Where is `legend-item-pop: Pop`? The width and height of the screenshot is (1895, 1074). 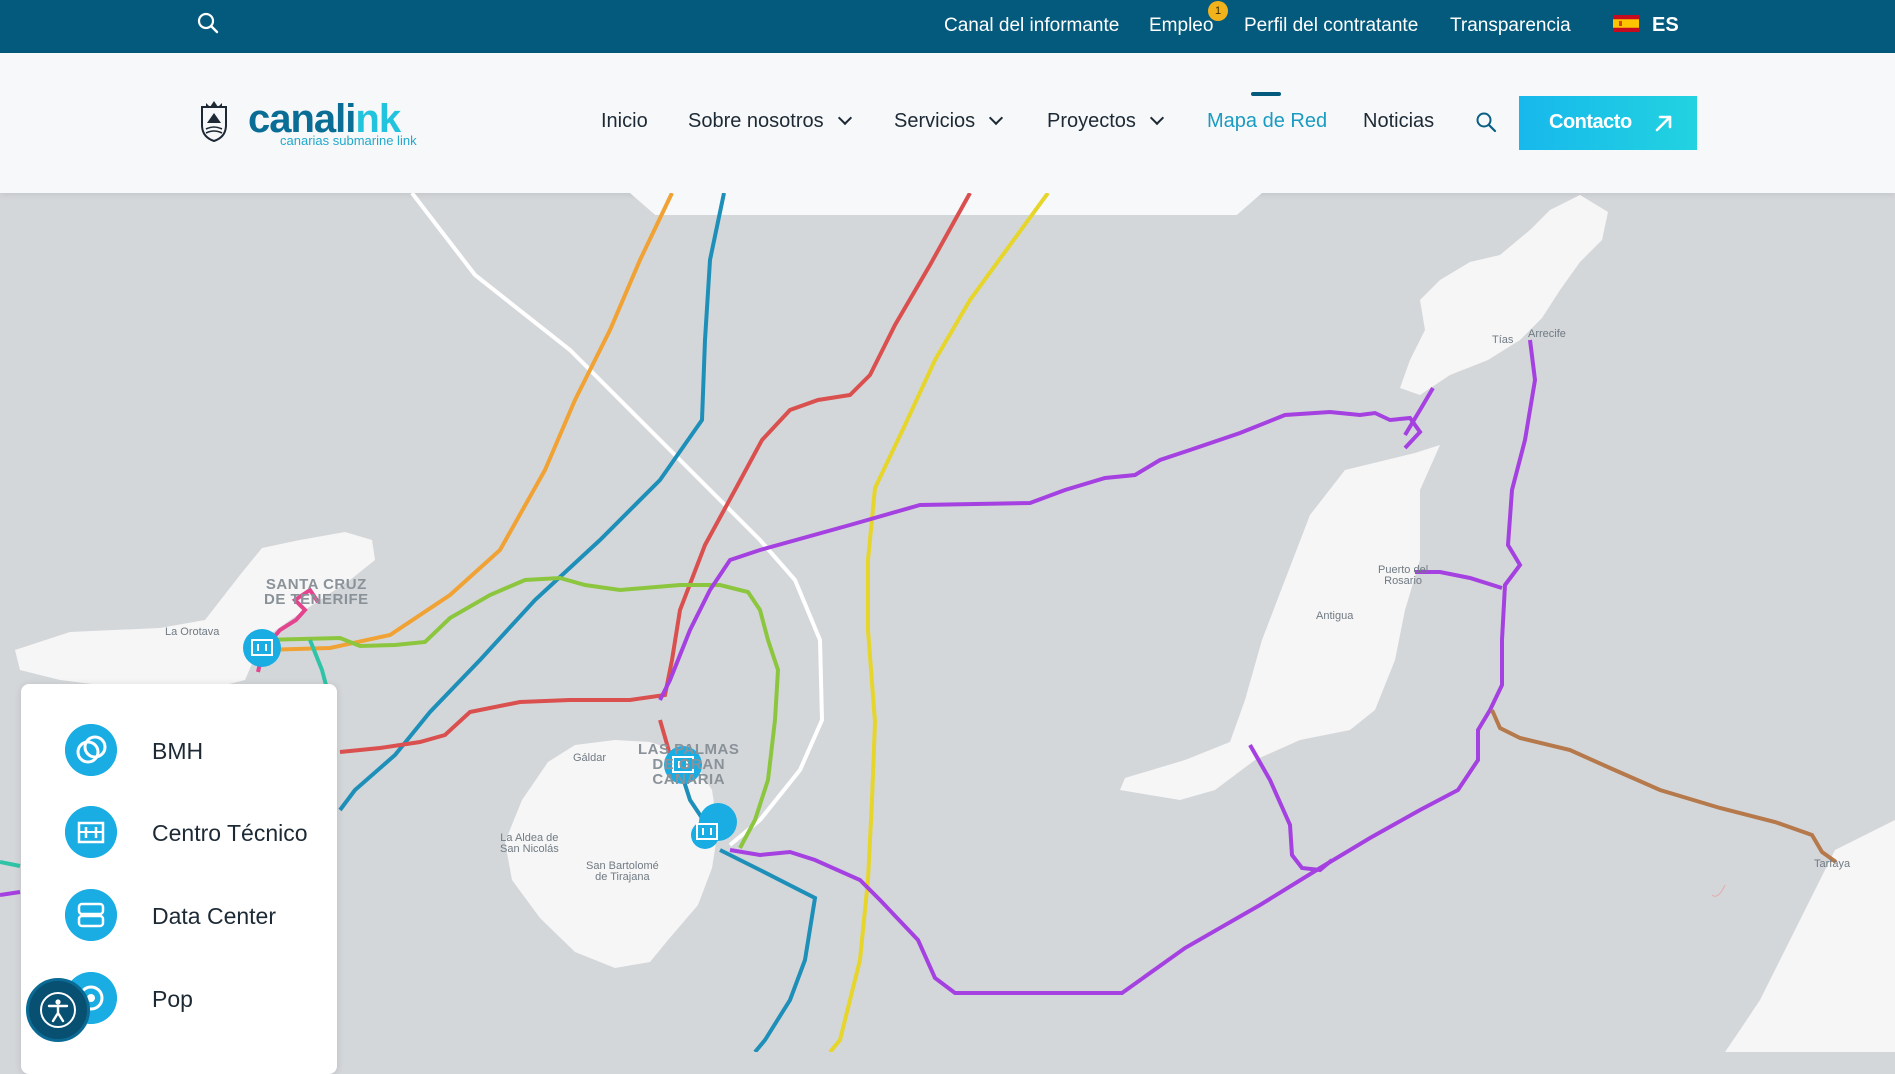
legend-item-pop: Pop is located at coordinates (195, 998).